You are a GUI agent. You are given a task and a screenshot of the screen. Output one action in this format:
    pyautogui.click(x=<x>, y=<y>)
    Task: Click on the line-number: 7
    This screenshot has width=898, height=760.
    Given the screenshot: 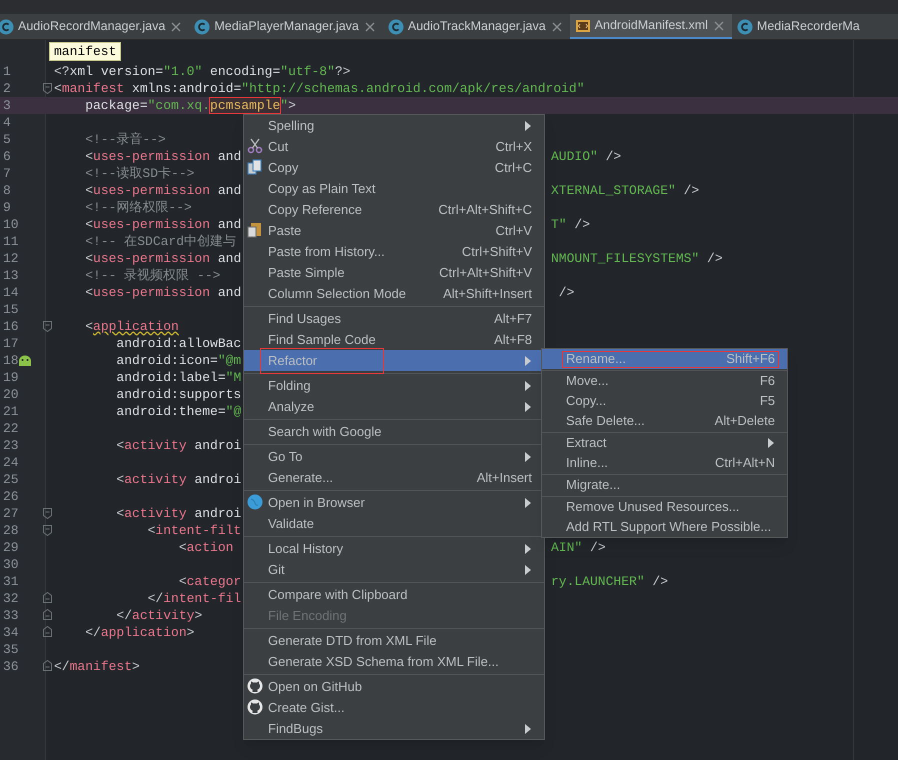 What is the action you would take?
    pyautogui.click(x=6, y=173)
    